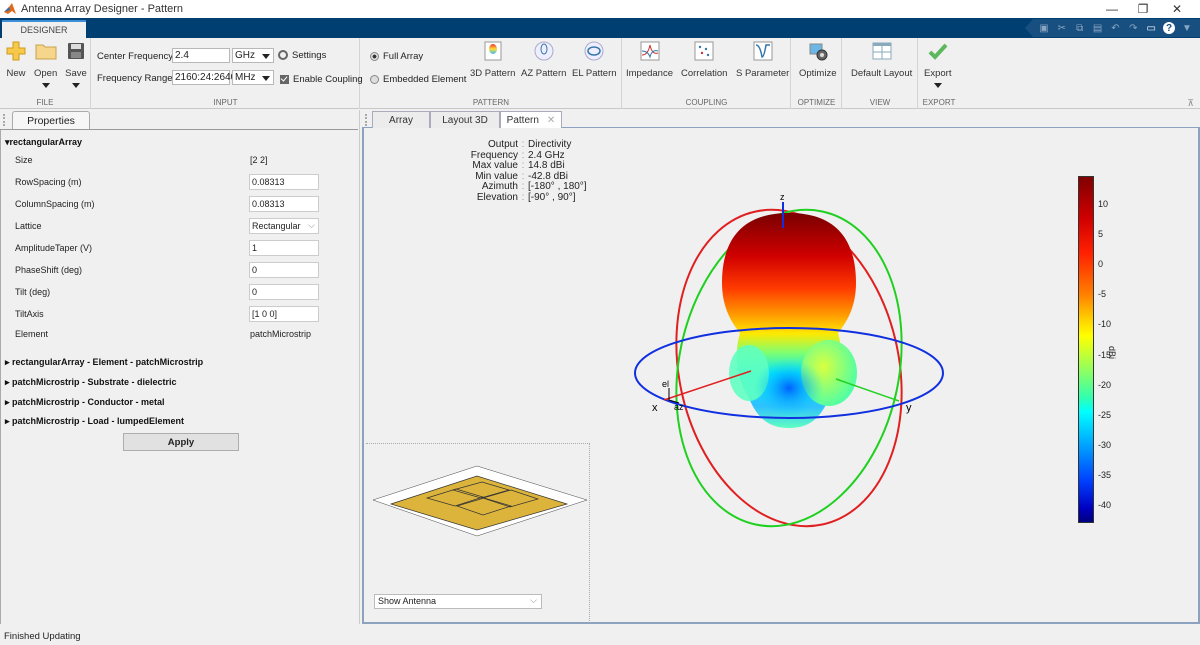  What do you see at coordinates (518, 165) in the screenshot?
I see `info-row: Max value:14.8 dBi` at bounding box center [518, 165].